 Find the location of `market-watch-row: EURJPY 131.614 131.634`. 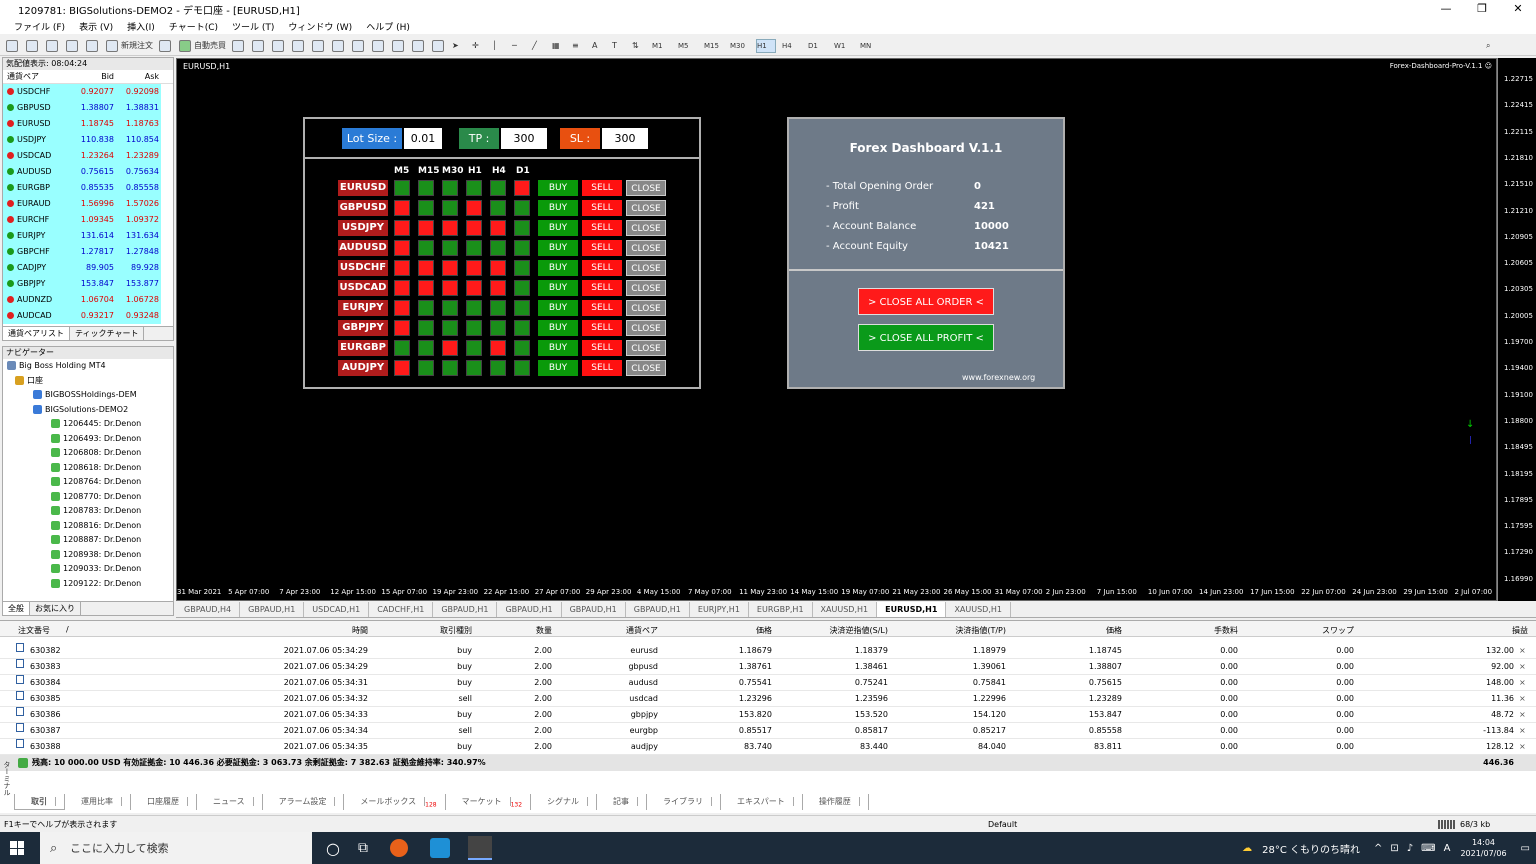

market-watch-row: EURJPY 131.614 131.634 is located at coordinates (88, 236).